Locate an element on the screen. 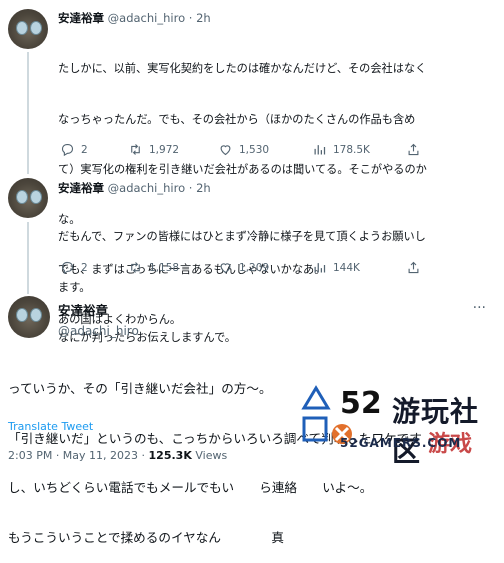 The image size is (504, 563). tweet-line: だもんで、ファンの皆様にはひとまず冷静に様子を見て頂くようお願いし is located at coordinates (242, 237).